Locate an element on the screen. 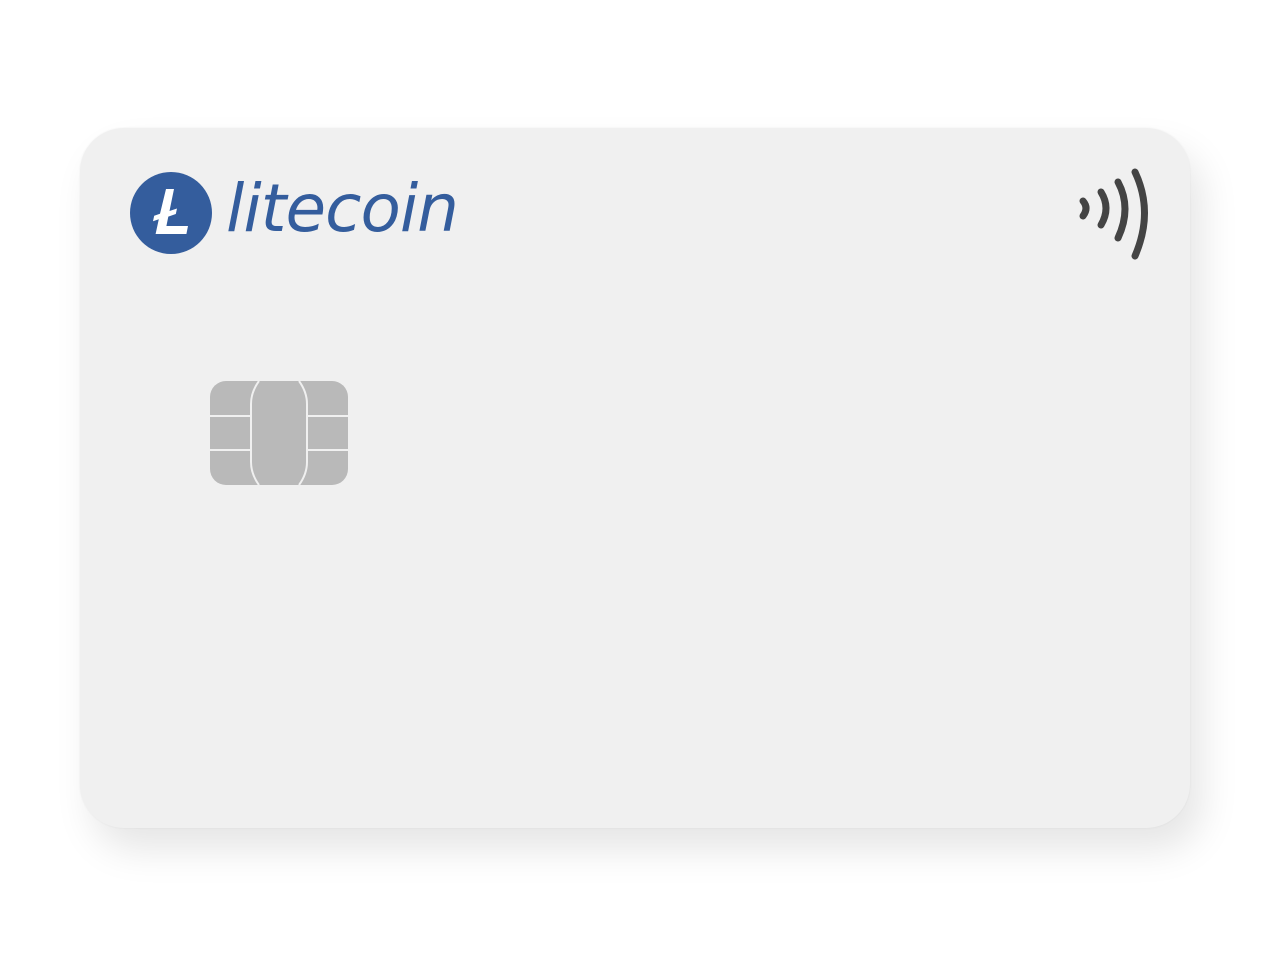 The width and height of the screenshot is (1280, 969). litecoin-logo-icon is located at coordinates (171, 213).